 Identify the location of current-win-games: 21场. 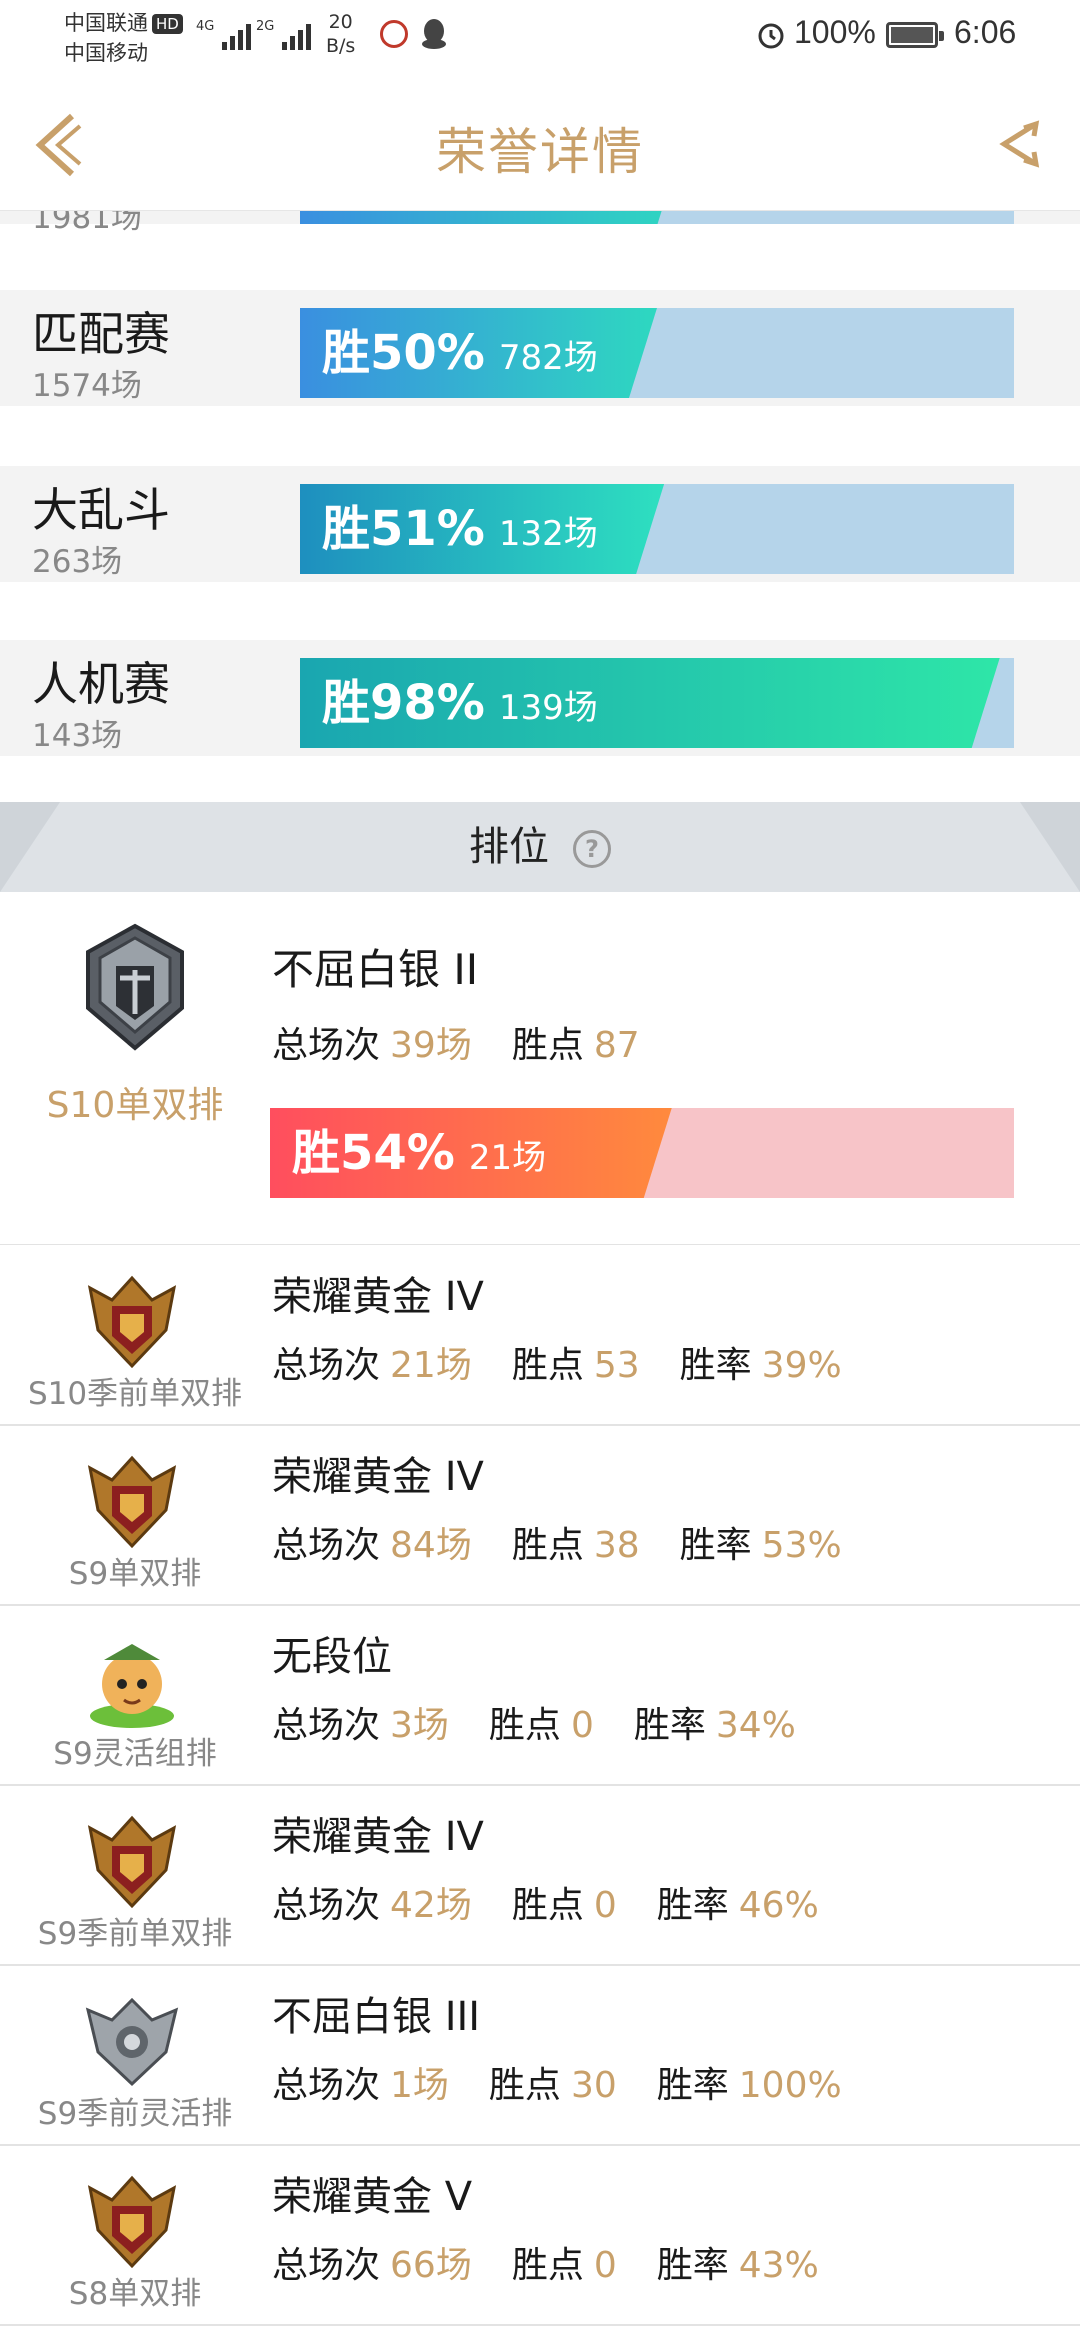
(507, 1158).